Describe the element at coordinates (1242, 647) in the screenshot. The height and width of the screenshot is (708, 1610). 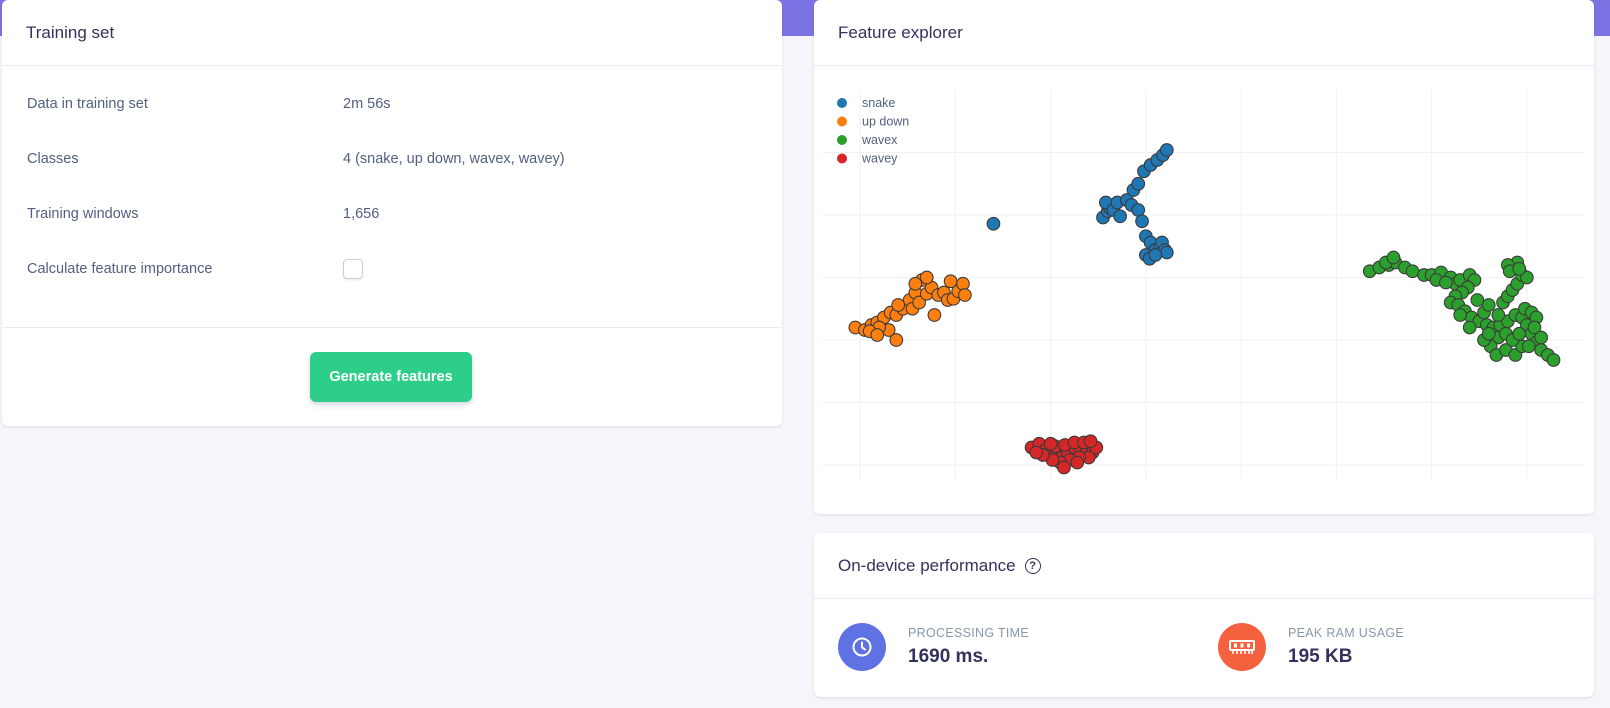
I see `memory-chip-icon` at that location.